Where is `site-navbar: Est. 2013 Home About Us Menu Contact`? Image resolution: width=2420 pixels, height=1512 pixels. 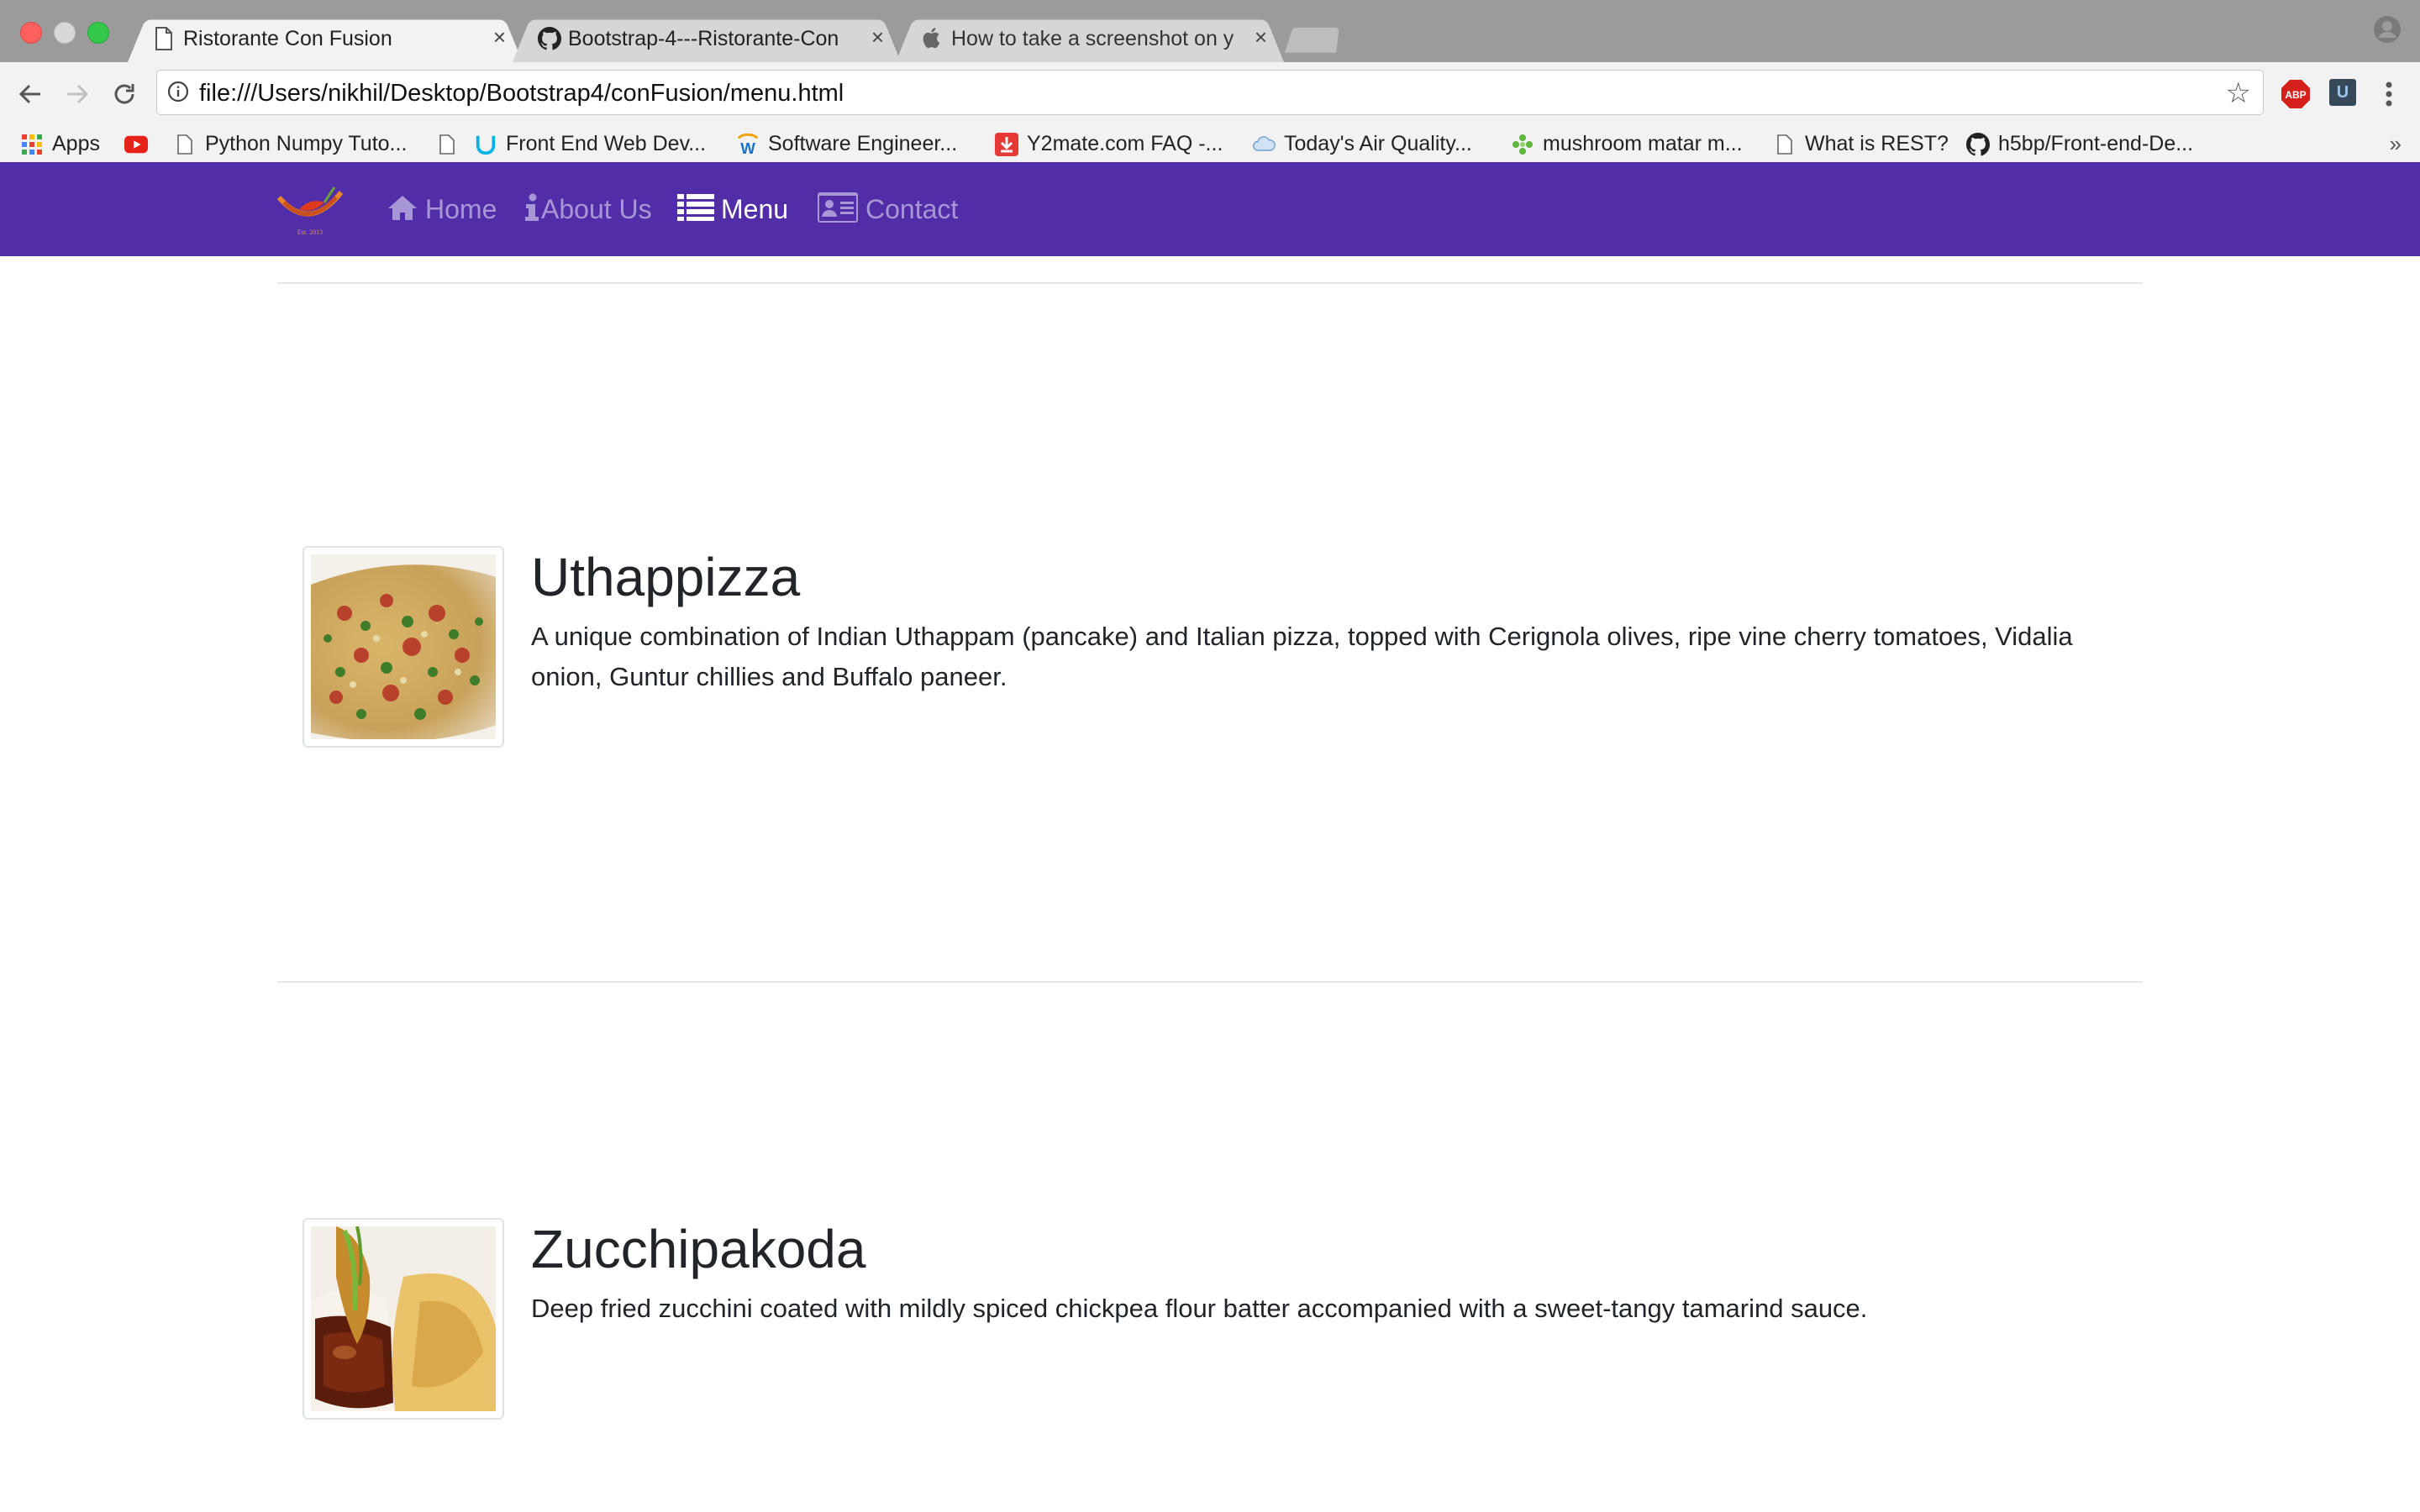
site-navbar: Est. 2013 Home About Us Menu Contact is located at coordinates (1210, 209).